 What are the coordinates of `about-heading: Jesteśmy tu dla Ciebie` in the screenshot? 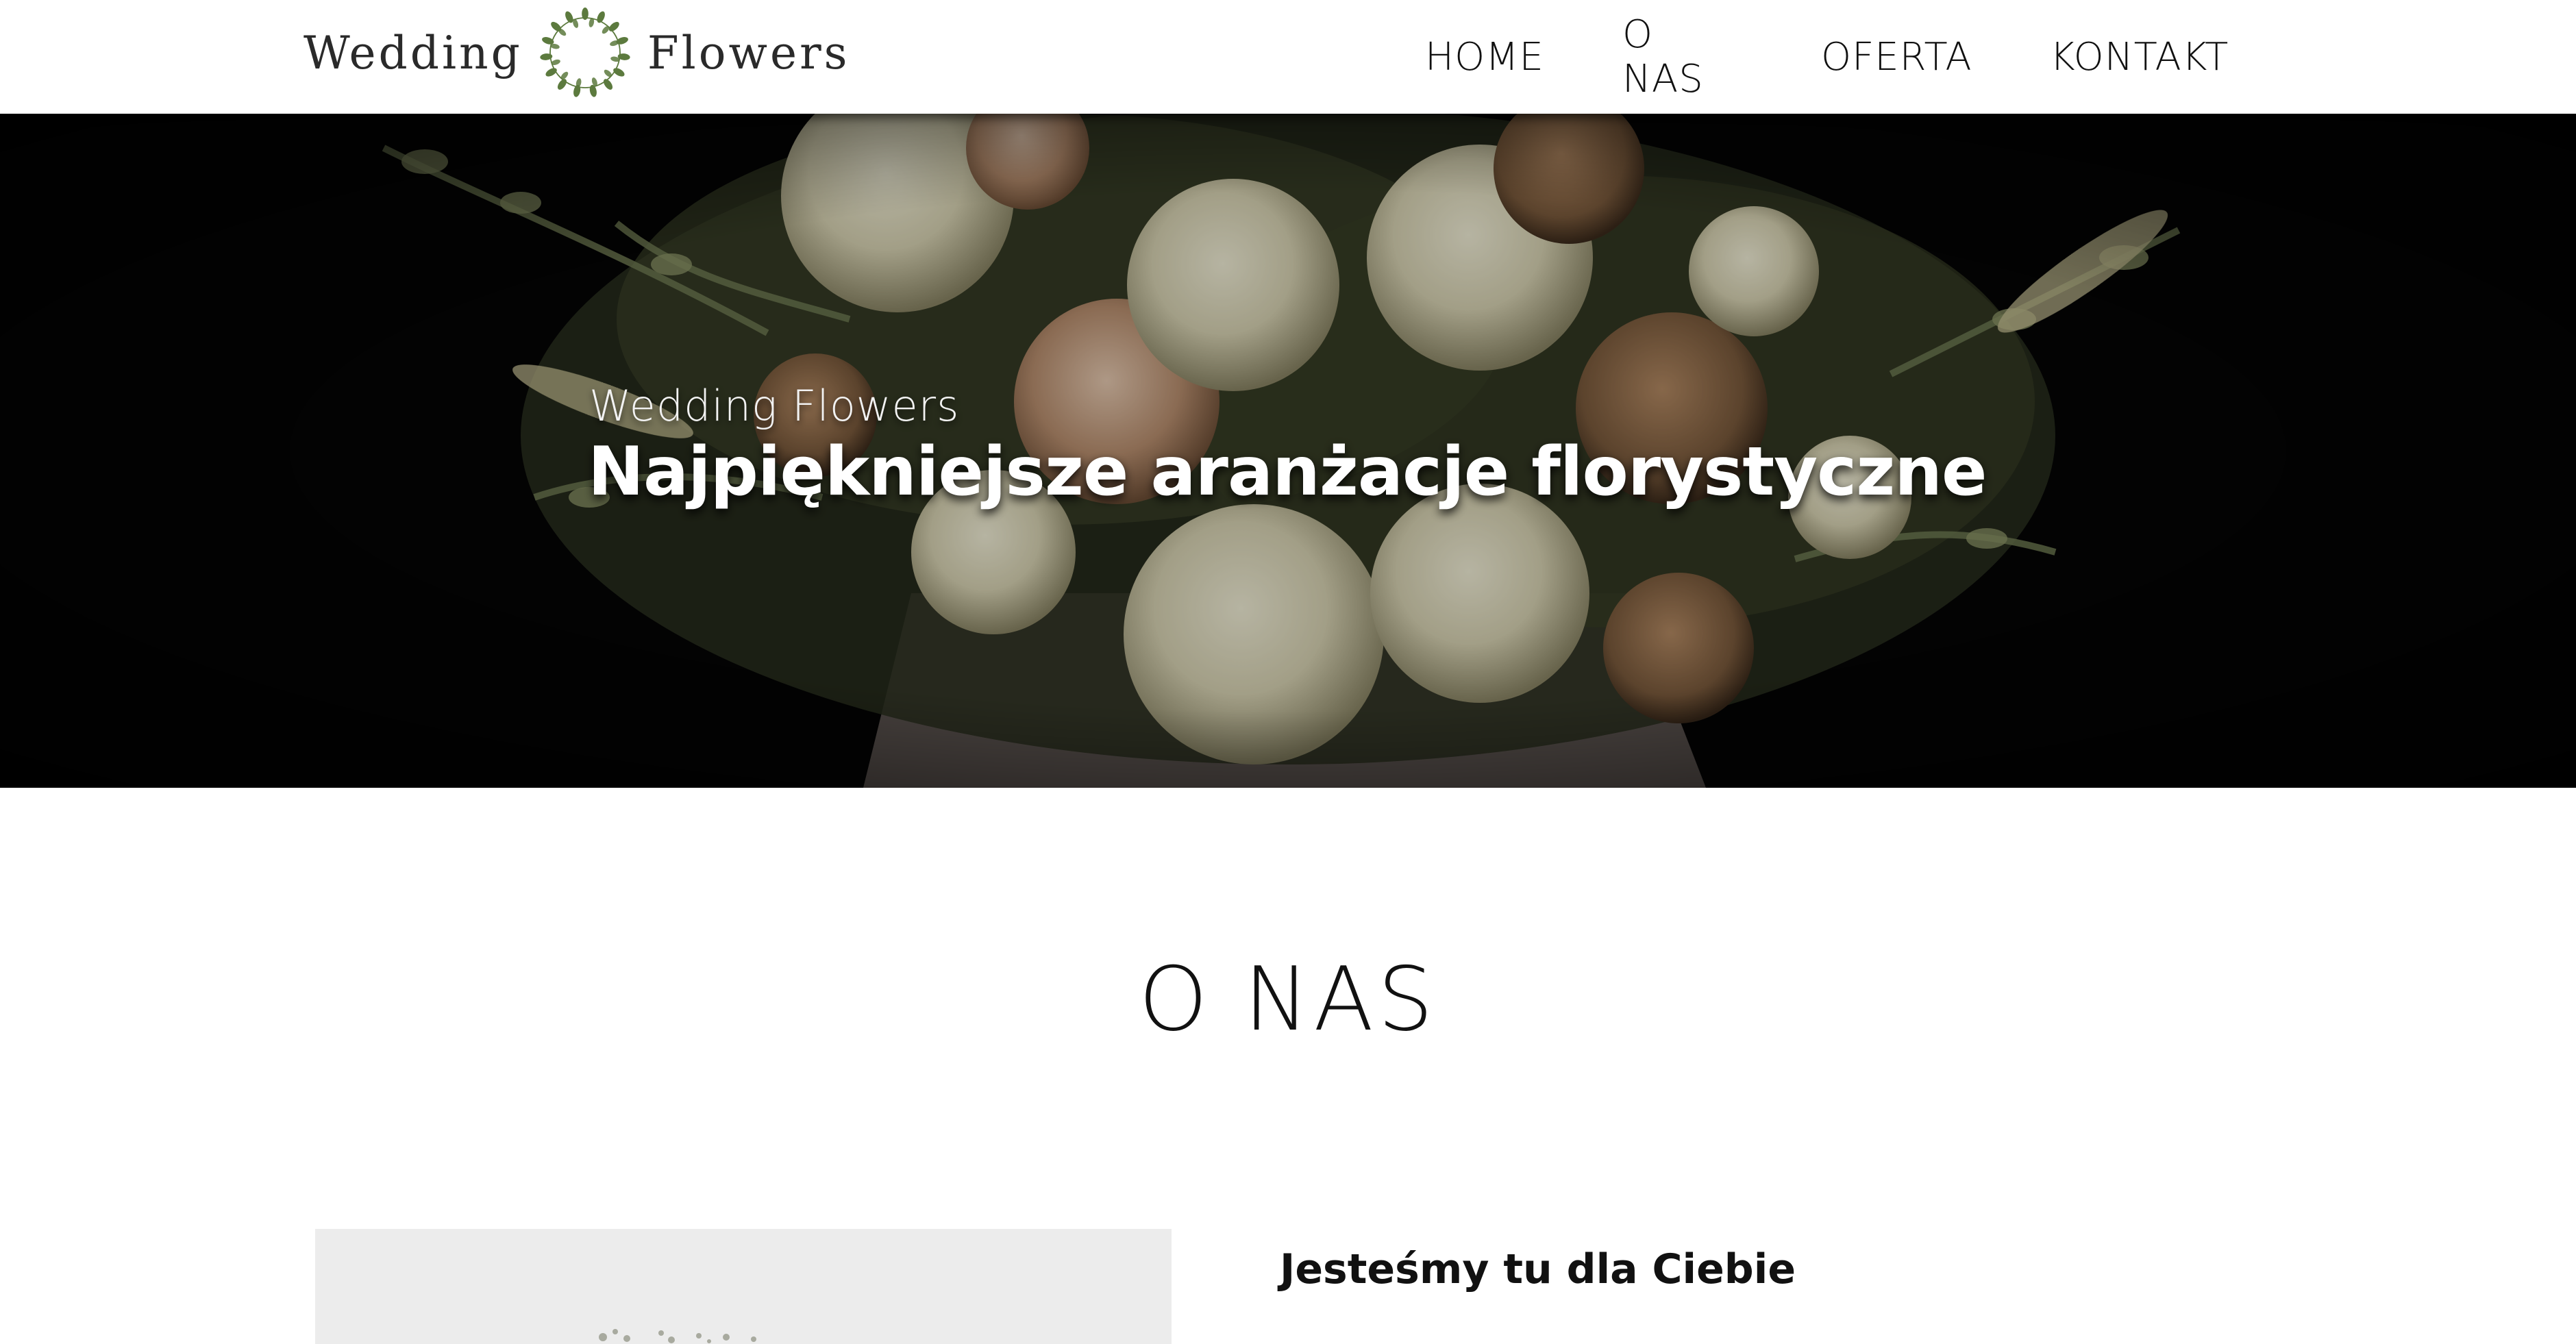 It's located at (1538, 1269).